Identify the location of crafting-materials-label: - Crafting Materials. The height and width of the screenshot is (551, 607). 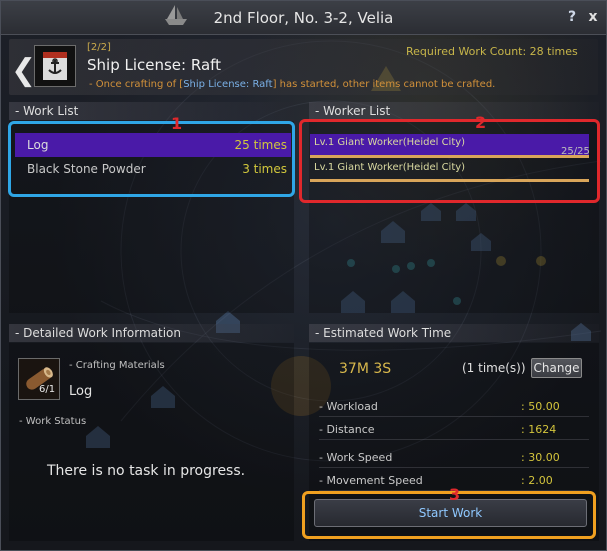
(117, 365).